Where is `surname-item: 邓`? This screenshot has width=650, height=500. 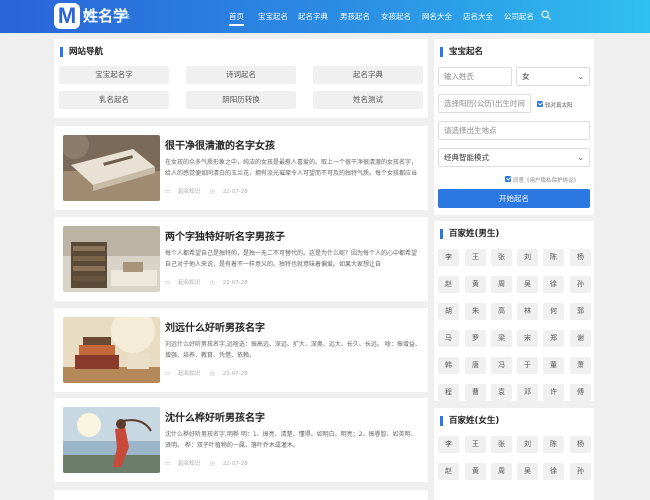 surname-item: 邓 is located at coordinates (527, 392).